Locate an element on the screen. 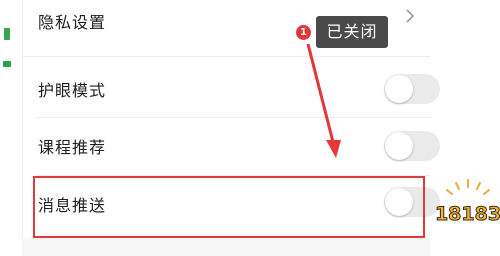  eye-care-toggle is located at coordinates (412, 89).